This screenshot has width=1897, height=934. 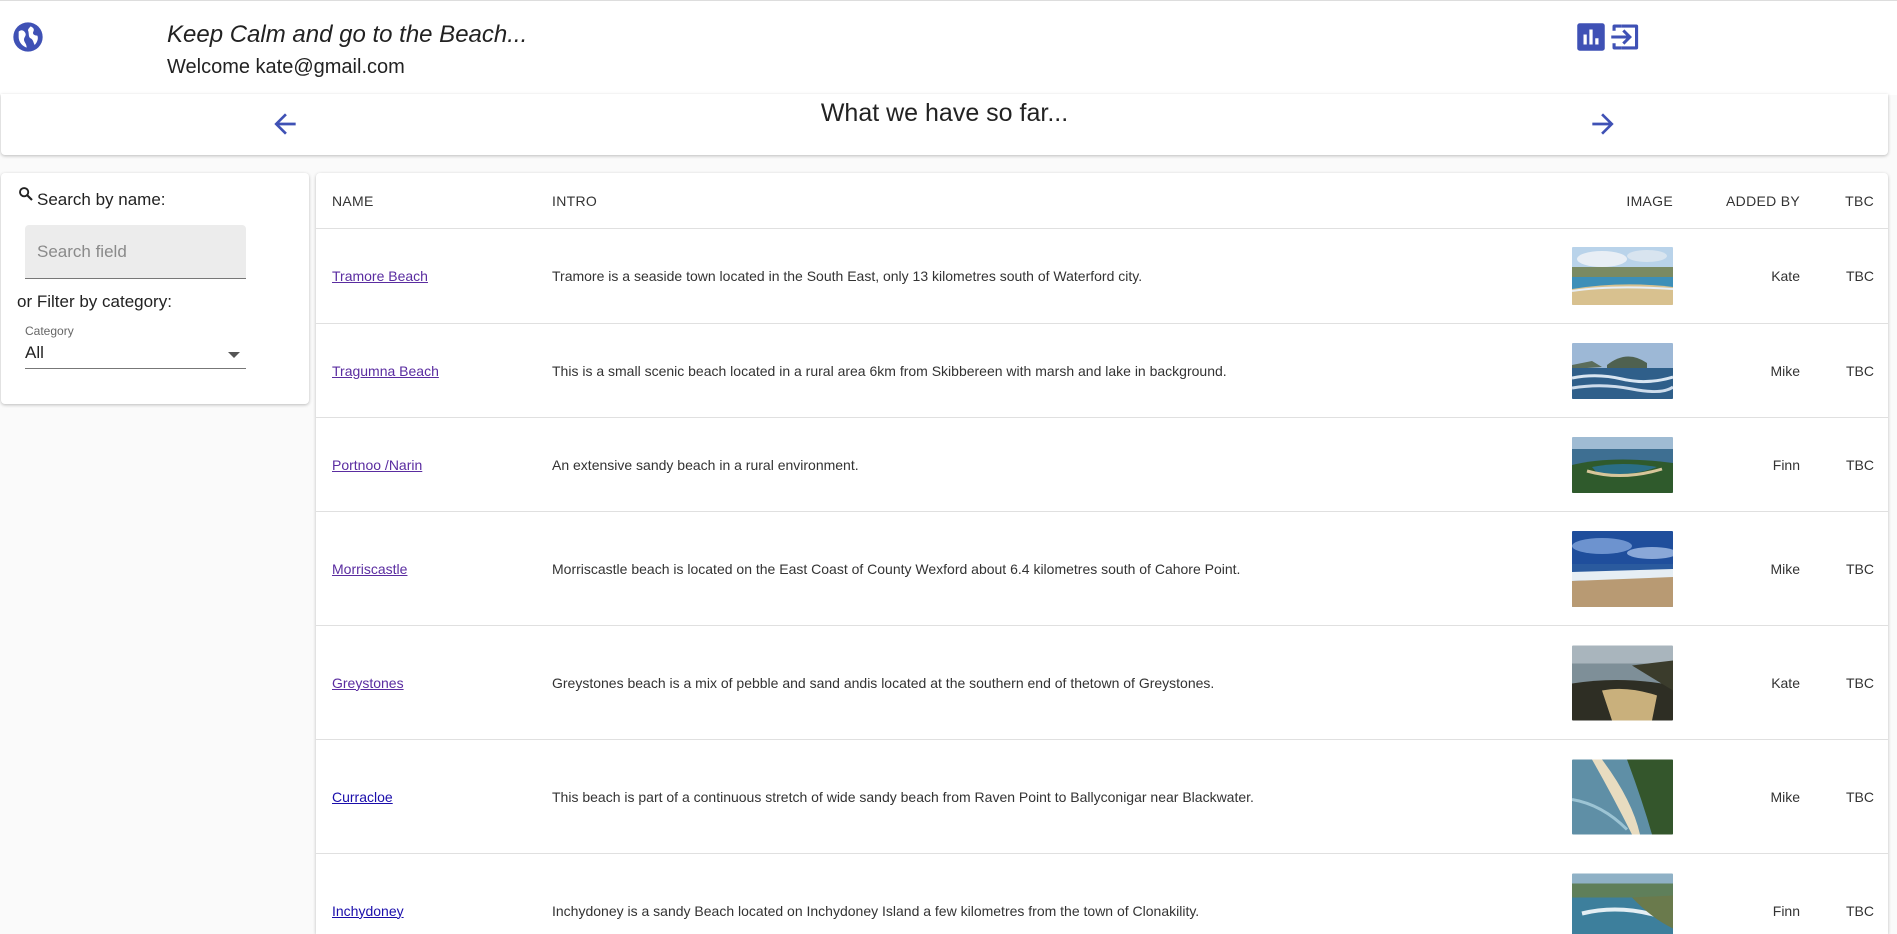 I want to click on category-label: Category, so click(x=49, y=331).